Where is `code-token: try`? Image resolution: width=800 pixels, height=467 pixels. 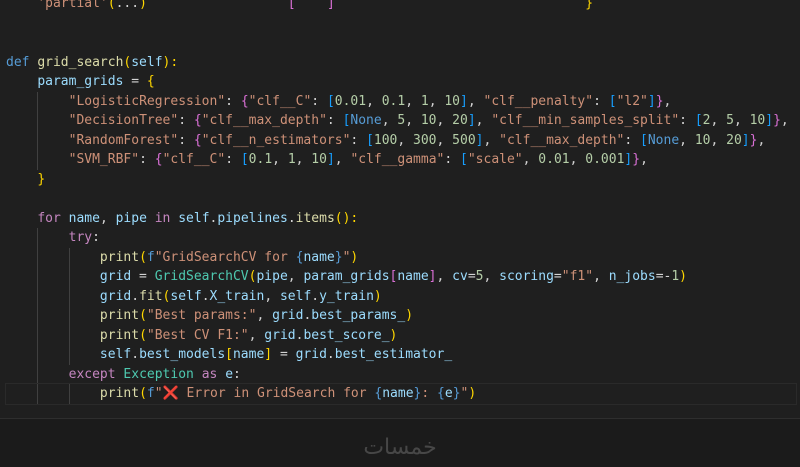
code-token: try is located at coordinates (80, 237).